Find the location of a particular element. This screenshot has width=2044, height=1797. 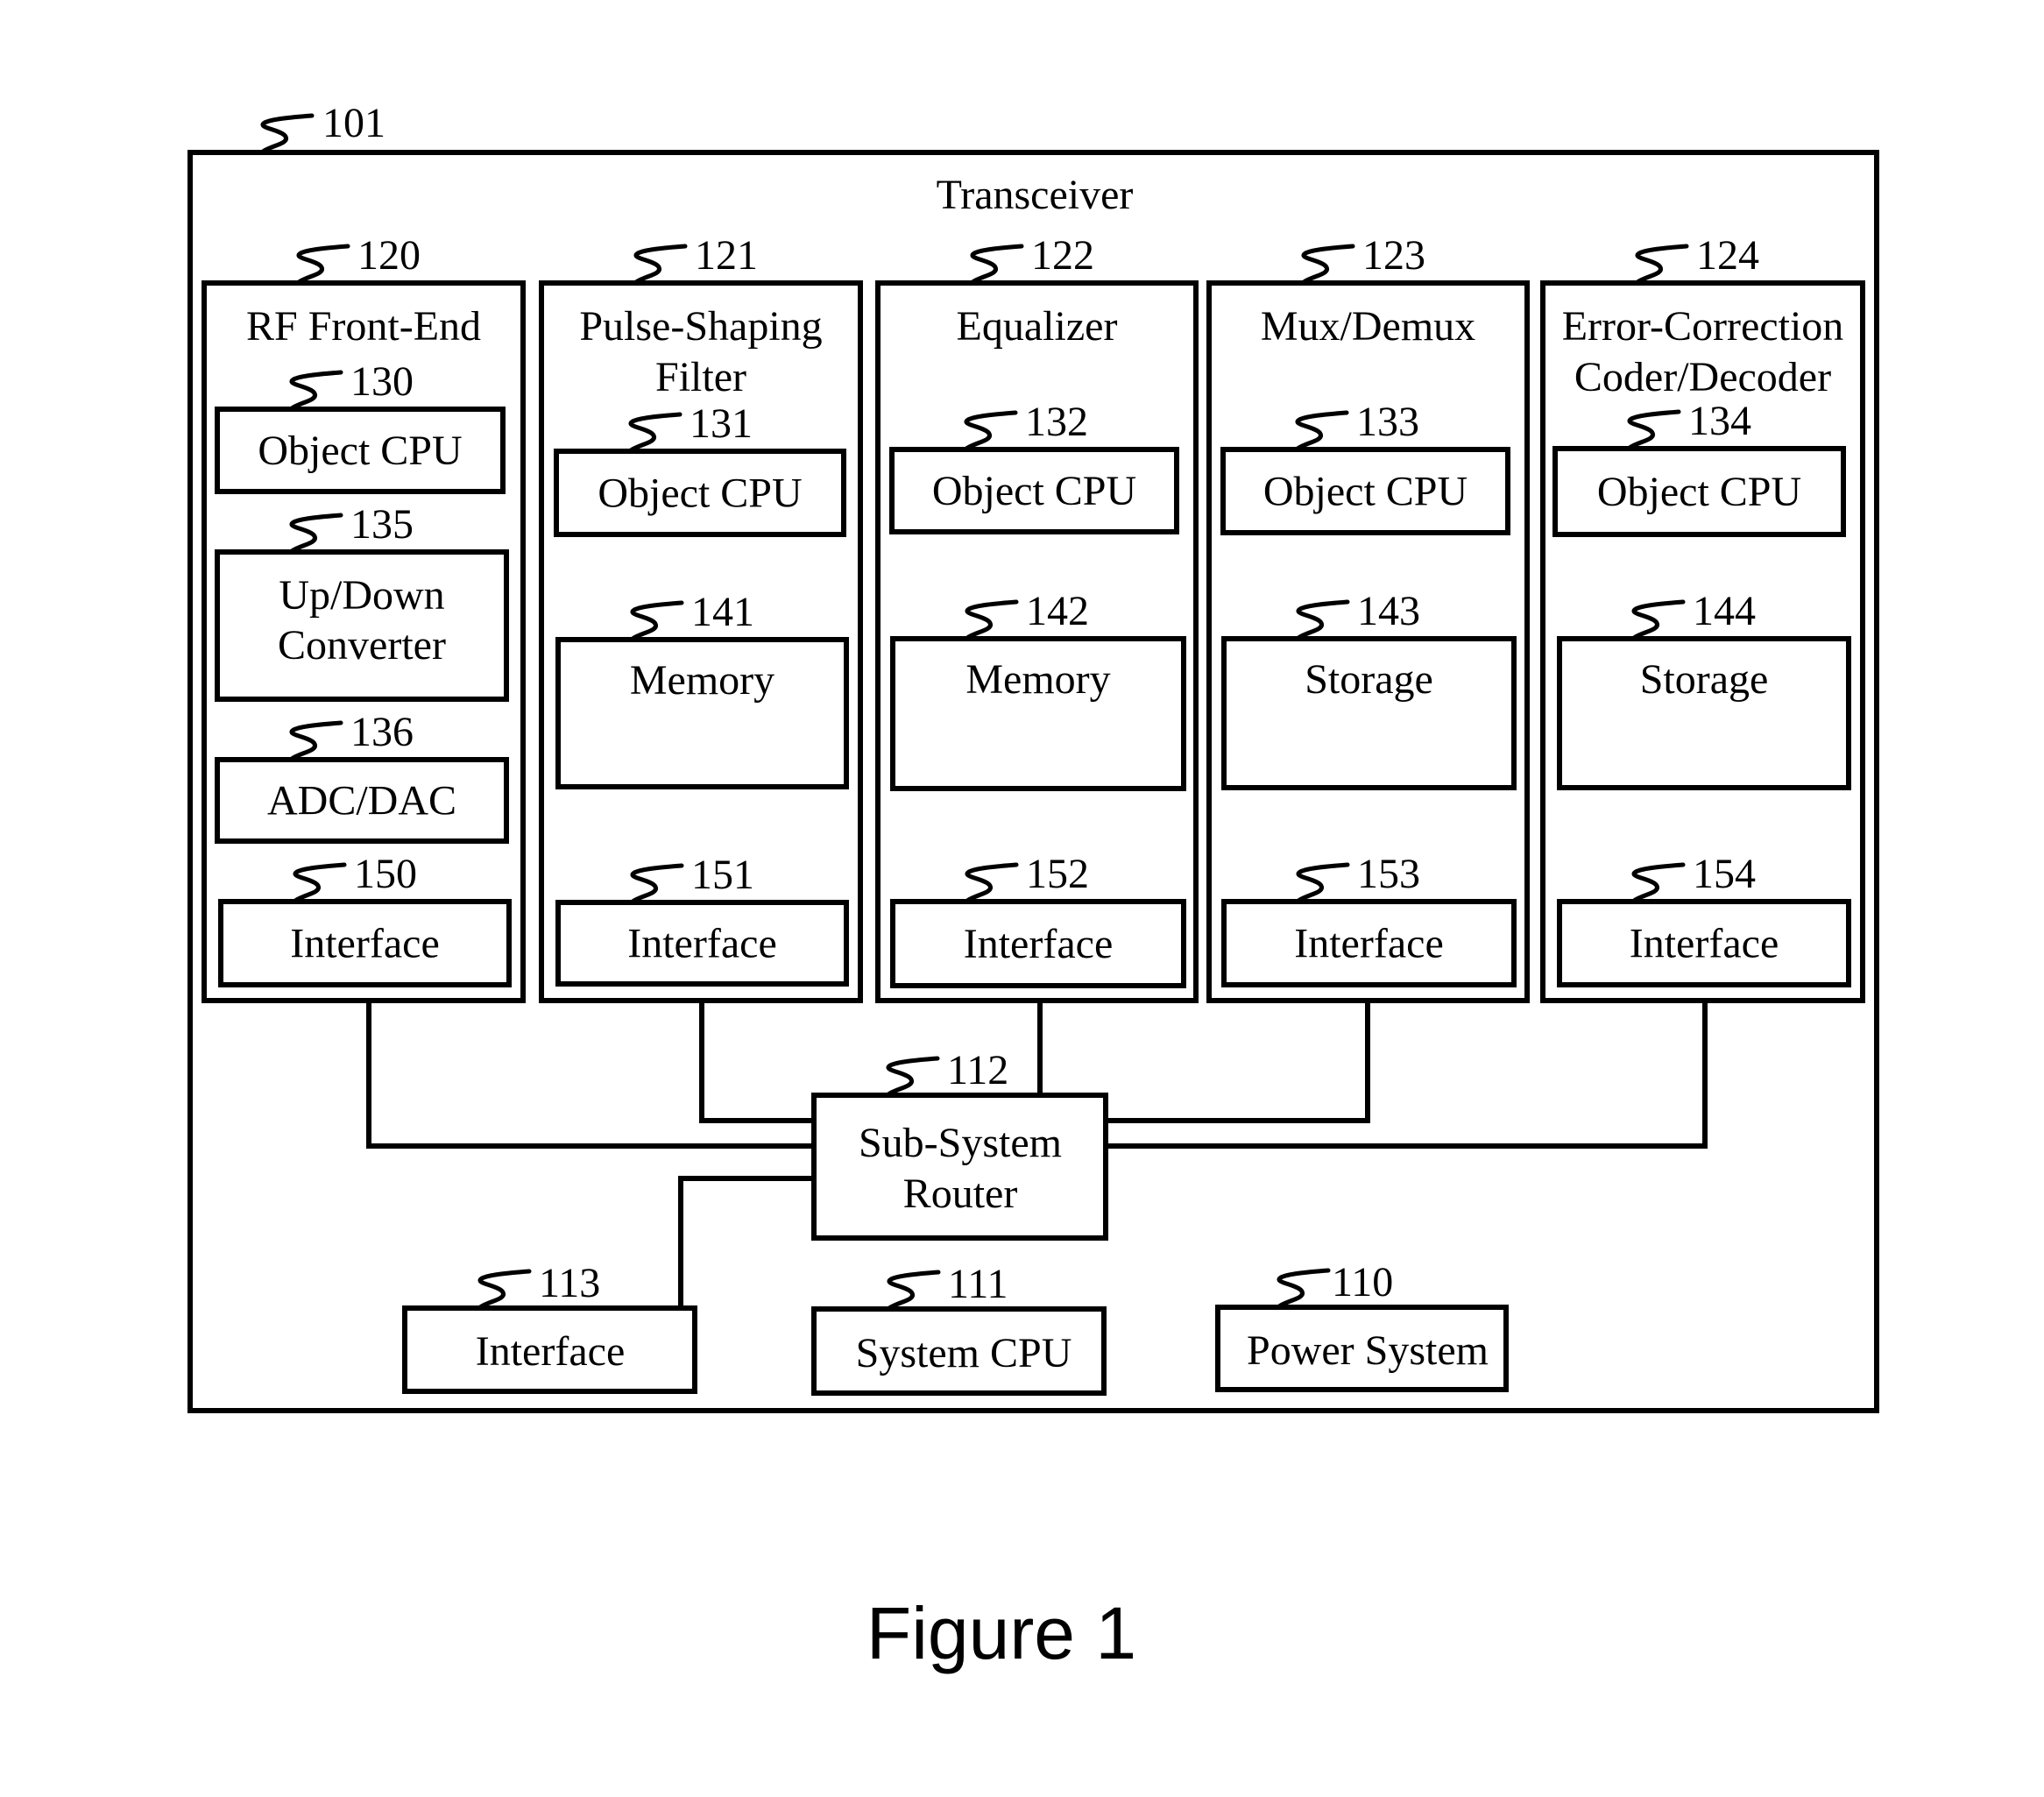

ref-number: 141 is located at coordinates (723, 612).